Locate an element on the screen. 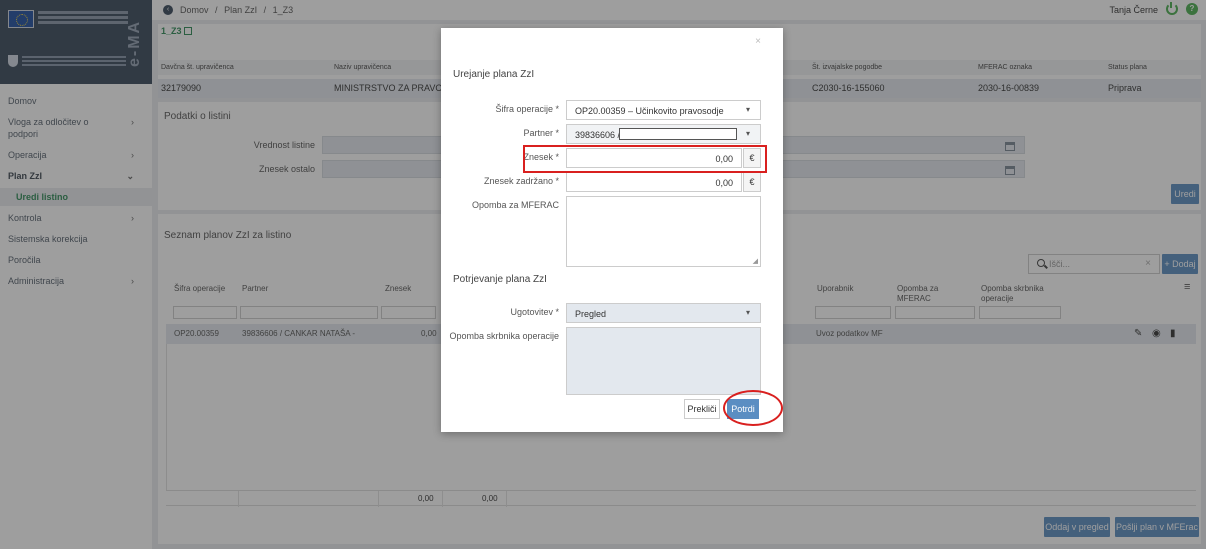 This screenshot has height=549, width=1206. partner-label: Partner * is located at coordinates (541, 133).